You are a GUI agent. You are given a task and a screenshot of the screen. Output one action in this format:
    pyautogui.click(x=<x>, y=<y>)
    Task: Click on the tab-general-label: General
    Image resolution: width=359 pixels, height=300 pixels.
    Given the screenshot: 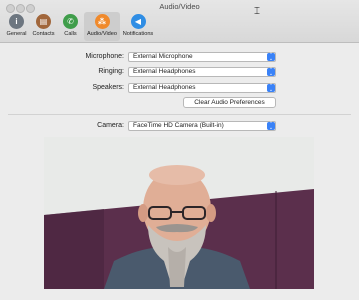 What is the action you would take?
    pyautogui.click(x=16, y=34)
    